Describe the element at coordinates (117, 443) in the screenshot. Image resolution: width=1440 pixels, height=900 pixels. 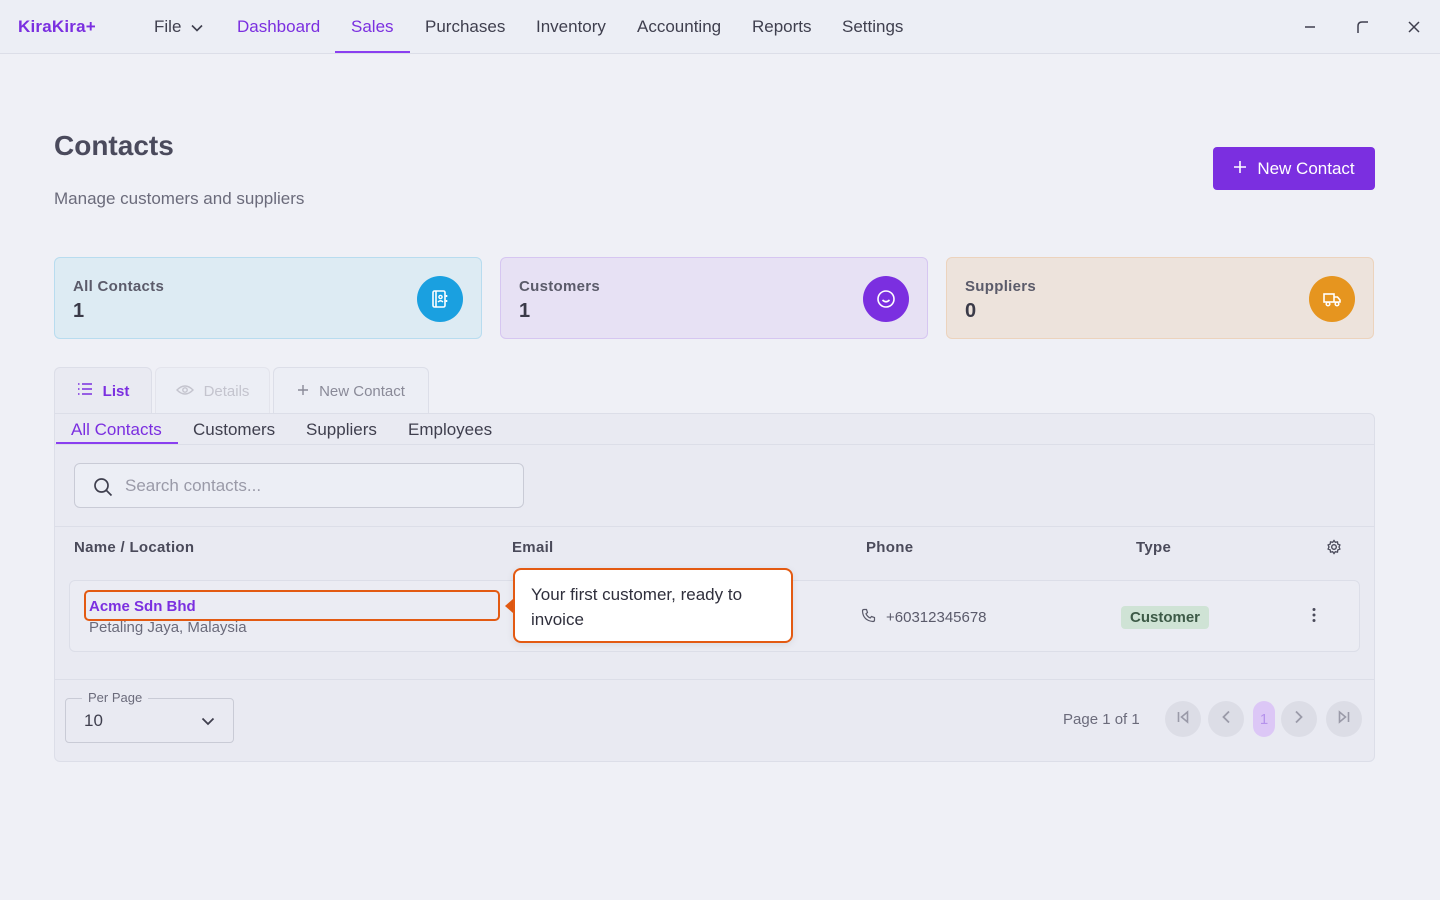
I see `filter-tab-indicator` at that location.